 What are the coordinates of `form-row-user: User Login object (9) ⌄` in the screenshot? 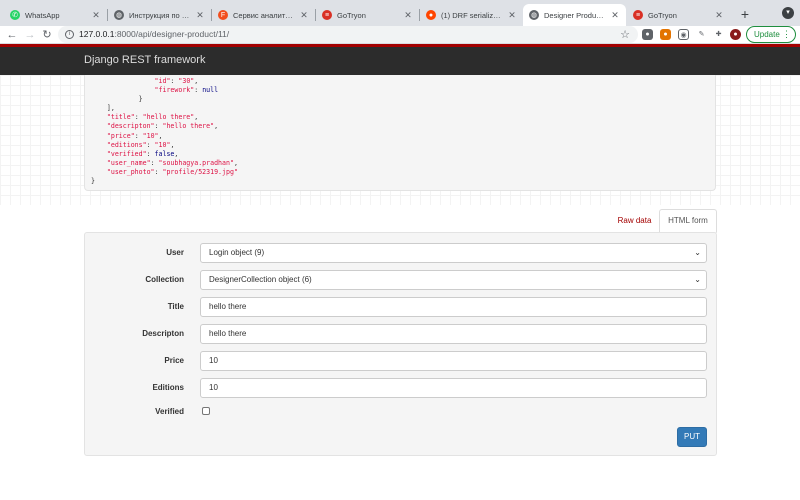 It's located at (401, 253).